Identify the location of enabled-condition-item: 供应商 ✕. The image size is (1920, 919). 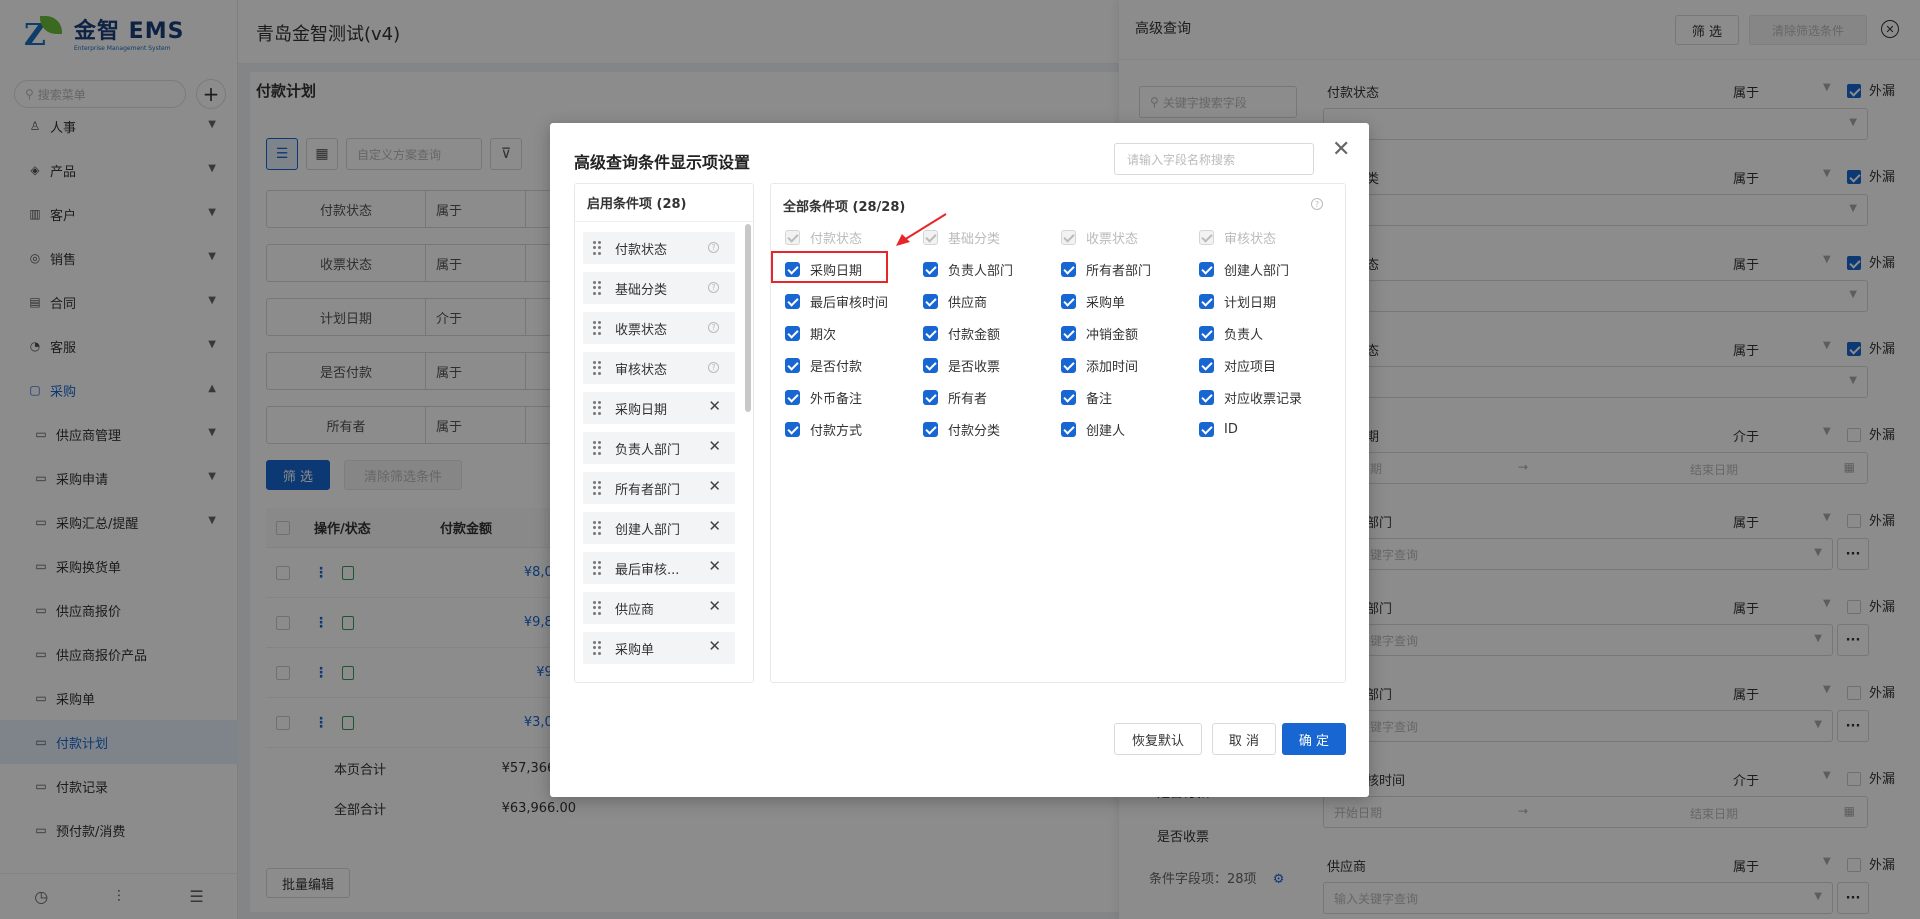
(659, 608).